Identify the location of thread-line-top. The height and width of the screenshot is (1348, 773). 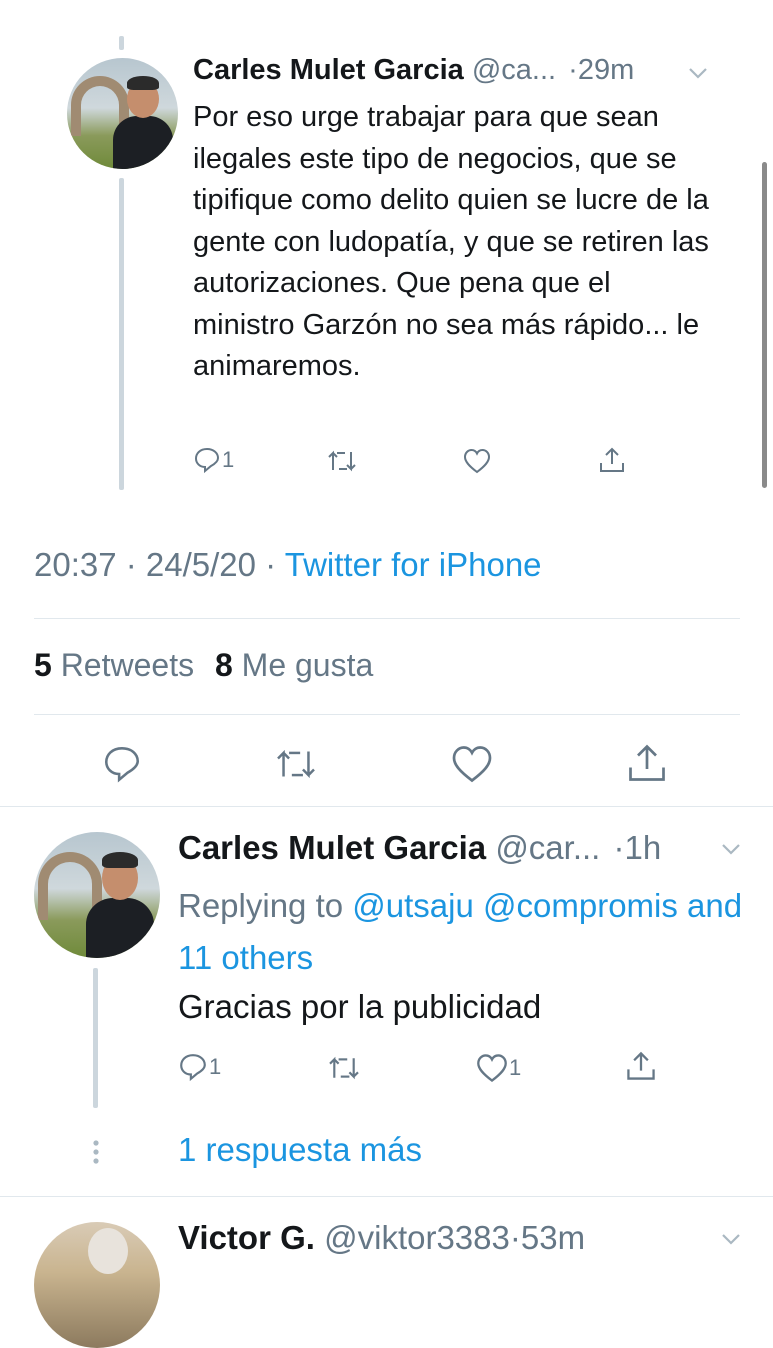
(121, 43).